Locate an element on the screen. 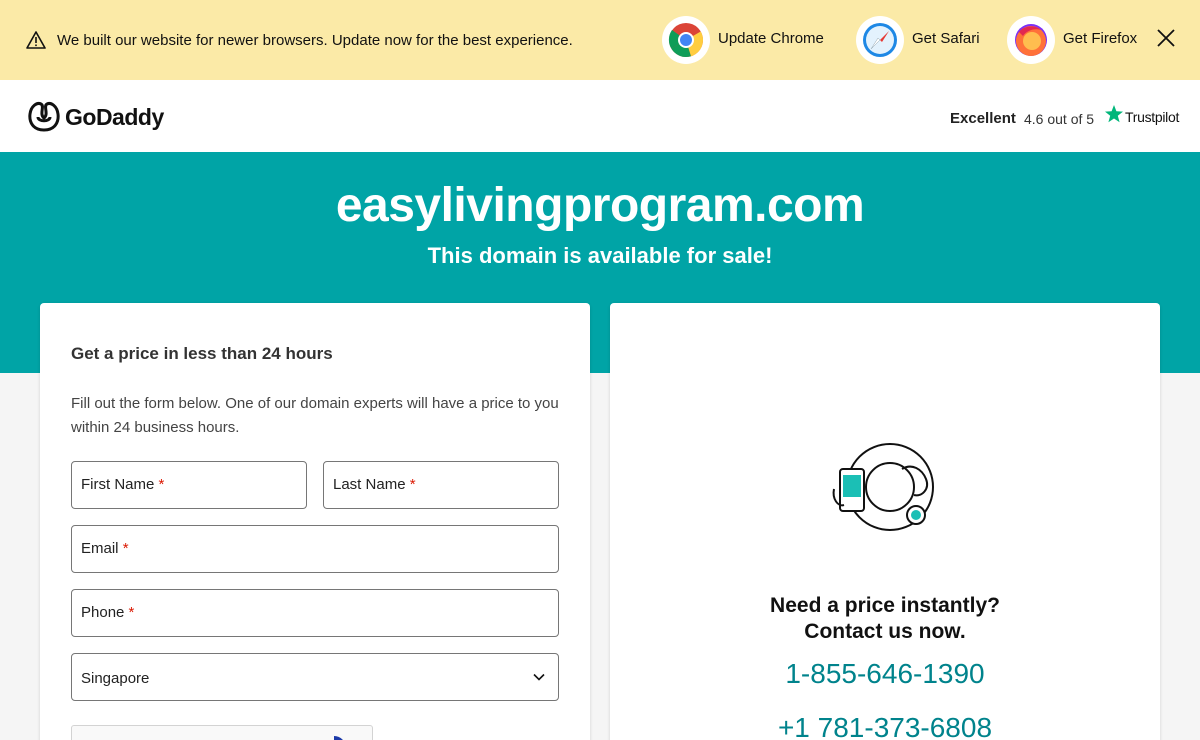  rating-score: 4.6 out of 5 is located at coordinates (1059, 119).